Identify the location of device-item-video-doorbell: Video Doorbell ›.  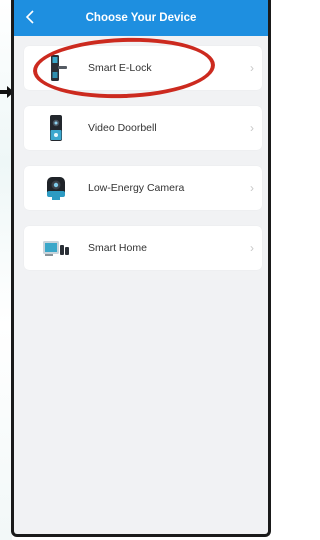
(143, 128).